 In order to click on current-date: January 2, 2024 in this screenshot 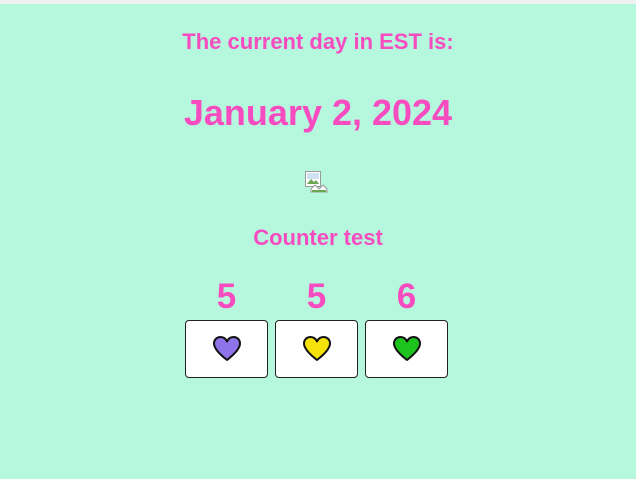, I will do `click(318, 112)`.